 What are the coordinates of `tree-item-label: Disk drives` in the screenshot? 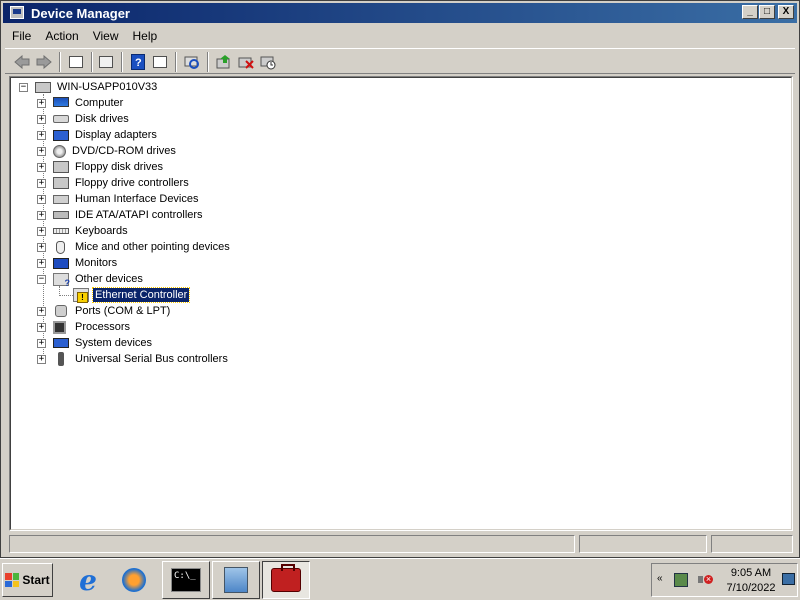 It's located at (102, 119).